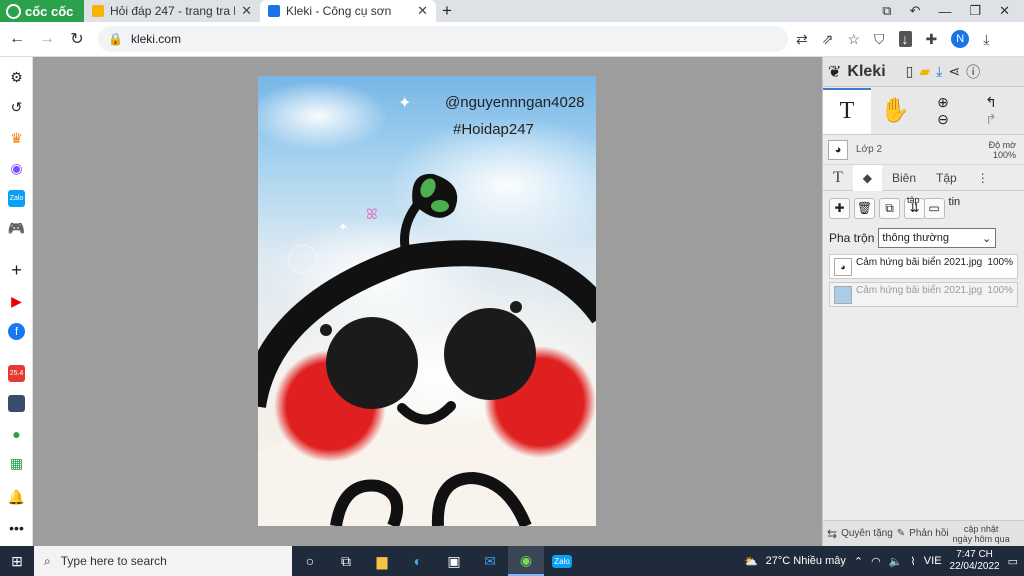 This screenshot has height=576, width=1024. Describe the element at coordinates (16, 198) in the screenshot. I see `zalo-icon: Zalo` at that location.